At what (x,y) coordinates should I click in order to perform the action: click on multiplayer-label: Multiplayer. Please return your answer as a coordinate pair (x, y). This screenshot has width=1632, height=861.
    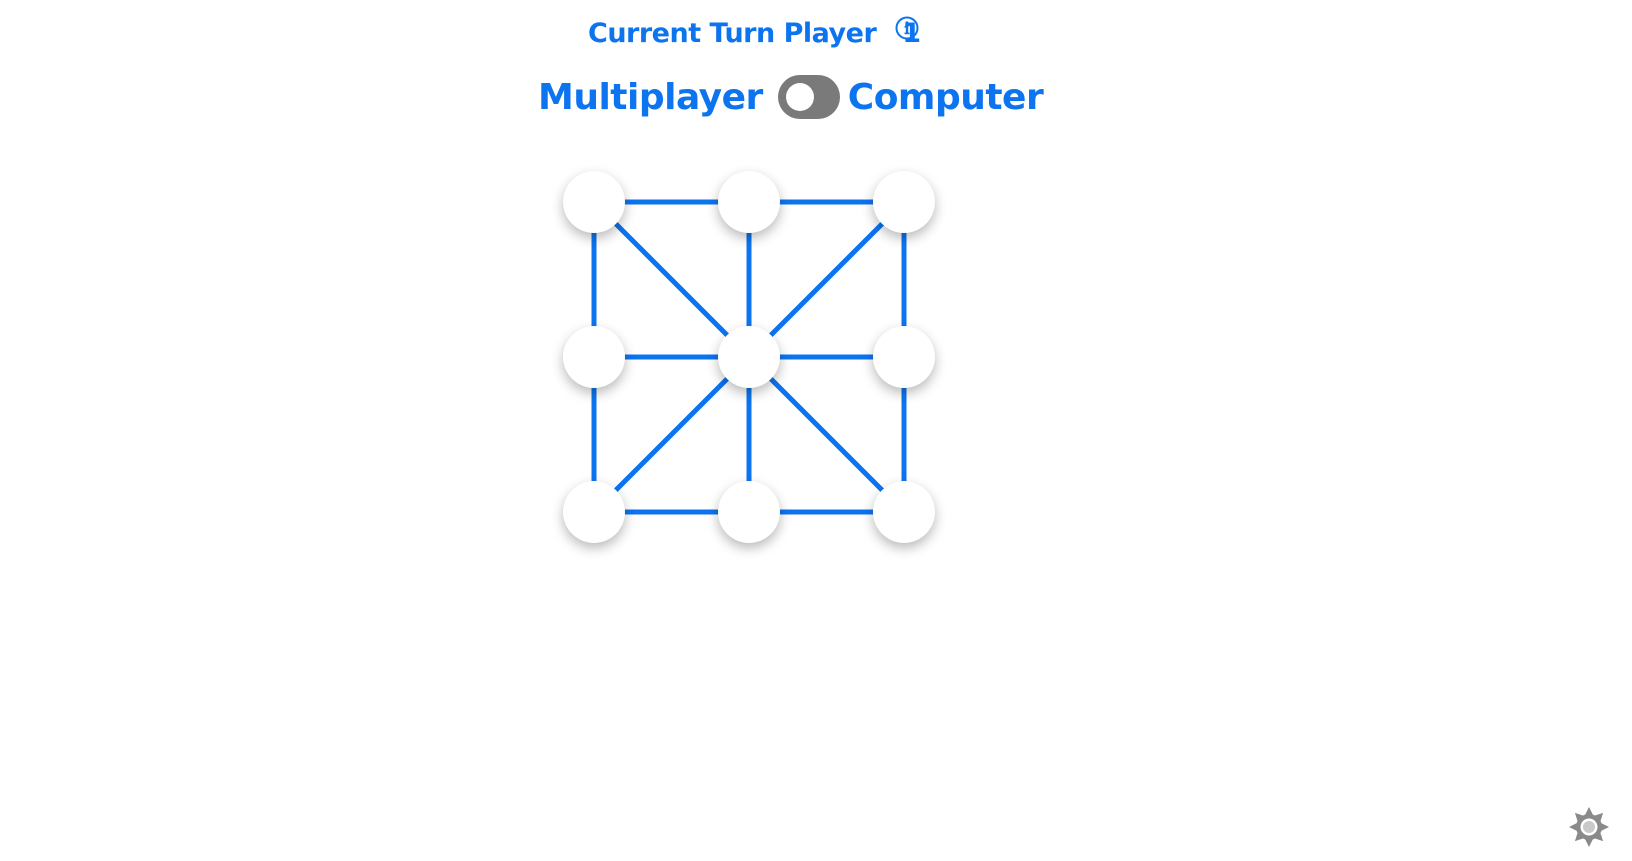
    Looking at the image, I should click on (650, 97).